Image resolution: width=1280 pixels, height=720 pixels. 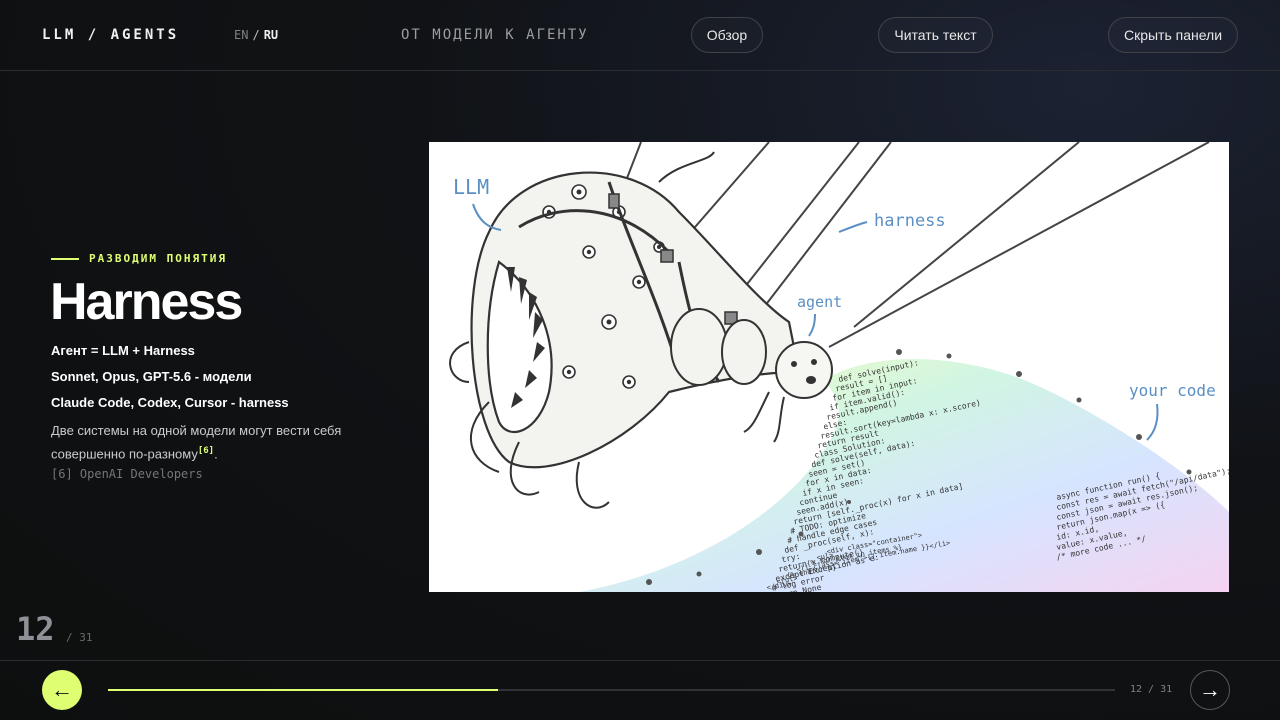 I want to click on bullet-models: Sonnet, Opus, GPT-5.6 - модели, so click(x=151, y=376).